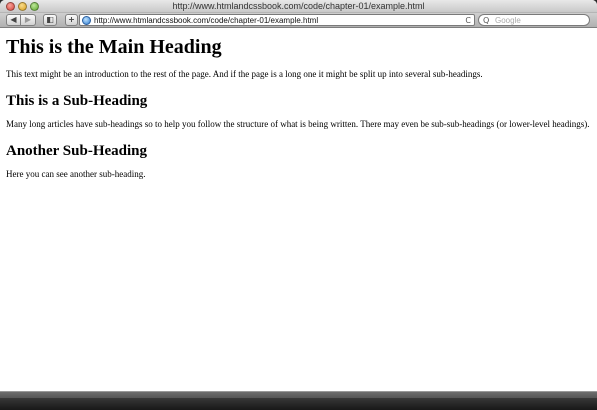 The width and height of the screenshot is (597, 410). Describe the element at coordinates (508, 20) in the screenshot. I see `search-placeholder: Google` at that location.